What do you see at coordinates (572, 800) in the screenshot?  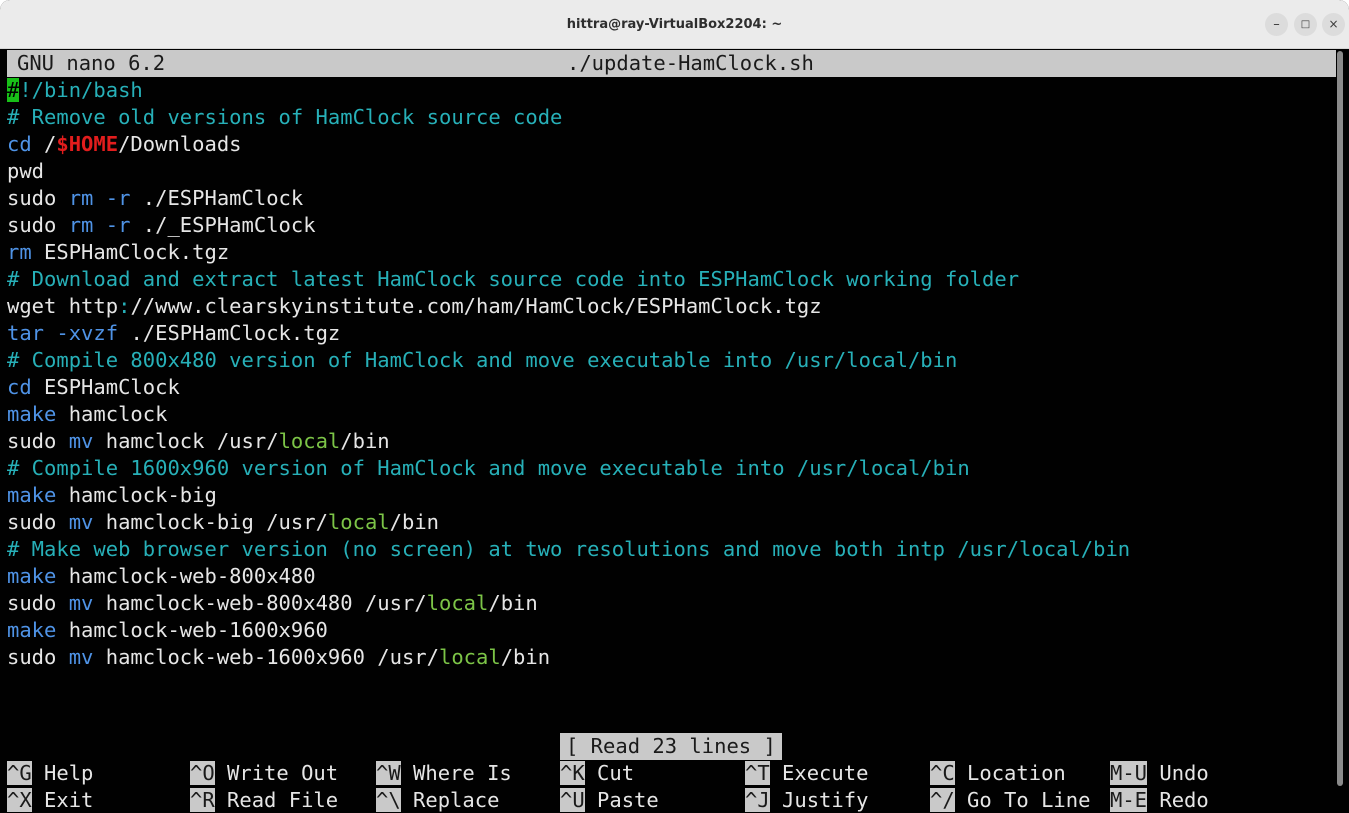 I see `shortcut-key: ^U` at bounding box center [572, 800].